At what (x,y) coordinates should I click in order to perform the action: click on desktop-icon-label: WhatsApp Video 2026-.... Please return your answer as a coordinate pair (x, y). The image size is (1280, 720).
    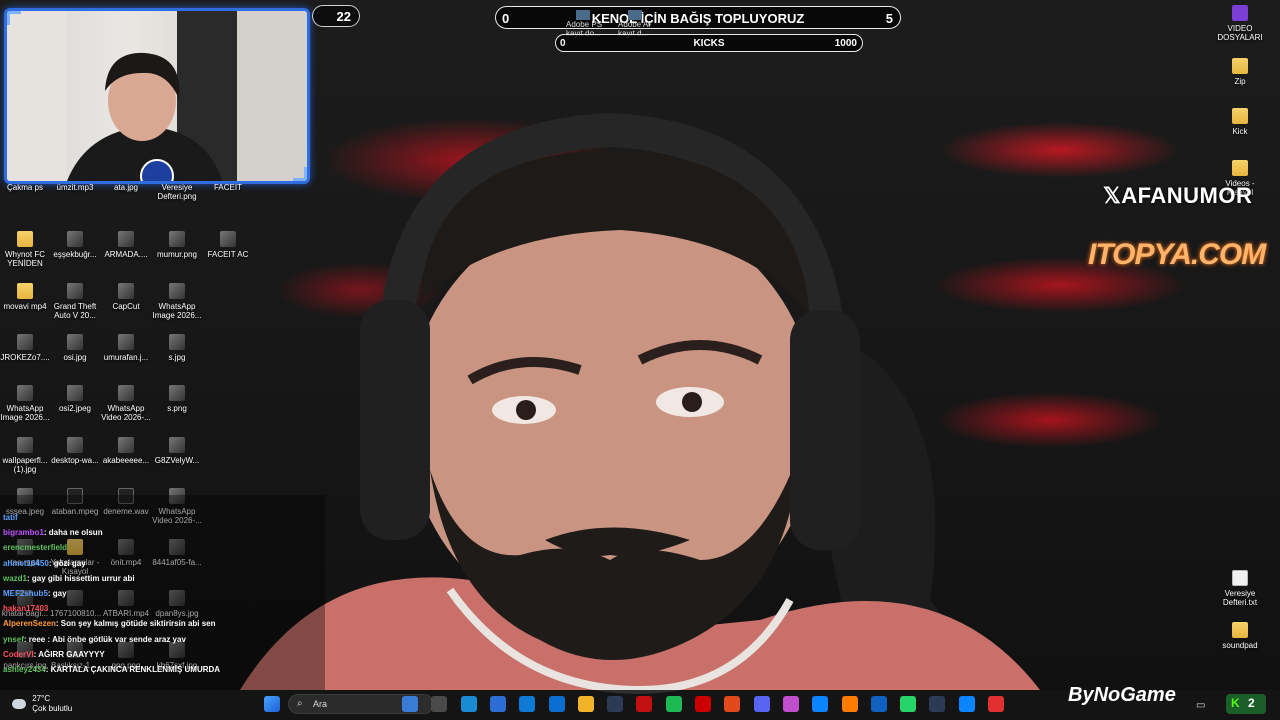
    Looking at the image, I should click on (126, 413).